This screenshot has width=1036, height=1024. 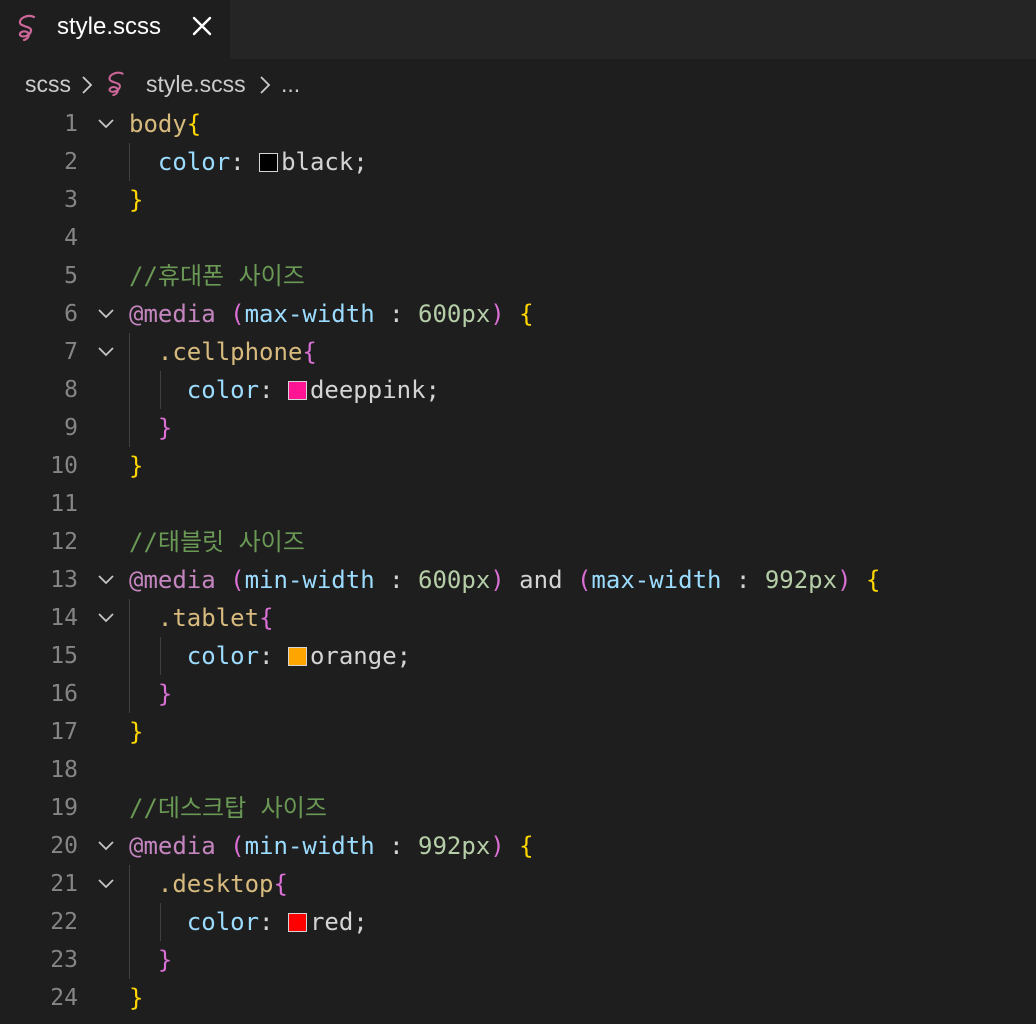 What do you see at coordinates (64, 694) in the screenshot?
I see `line-number: 16` at bounding box center [64, 694].